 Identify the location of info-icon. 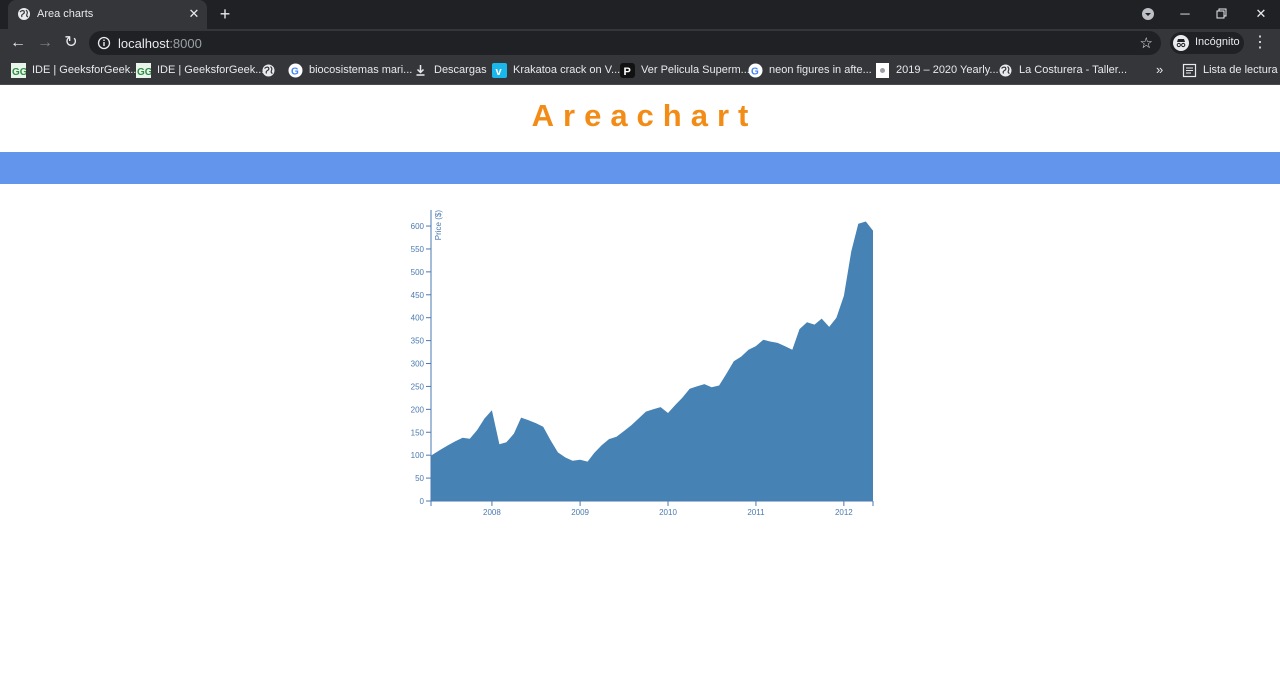
(104, 43).